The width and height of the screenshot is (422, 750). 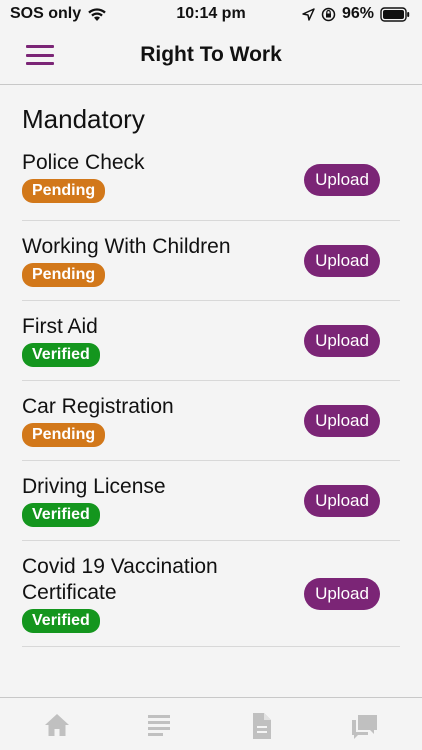 I want to click on chat-icon, so click(x=364, y=727).